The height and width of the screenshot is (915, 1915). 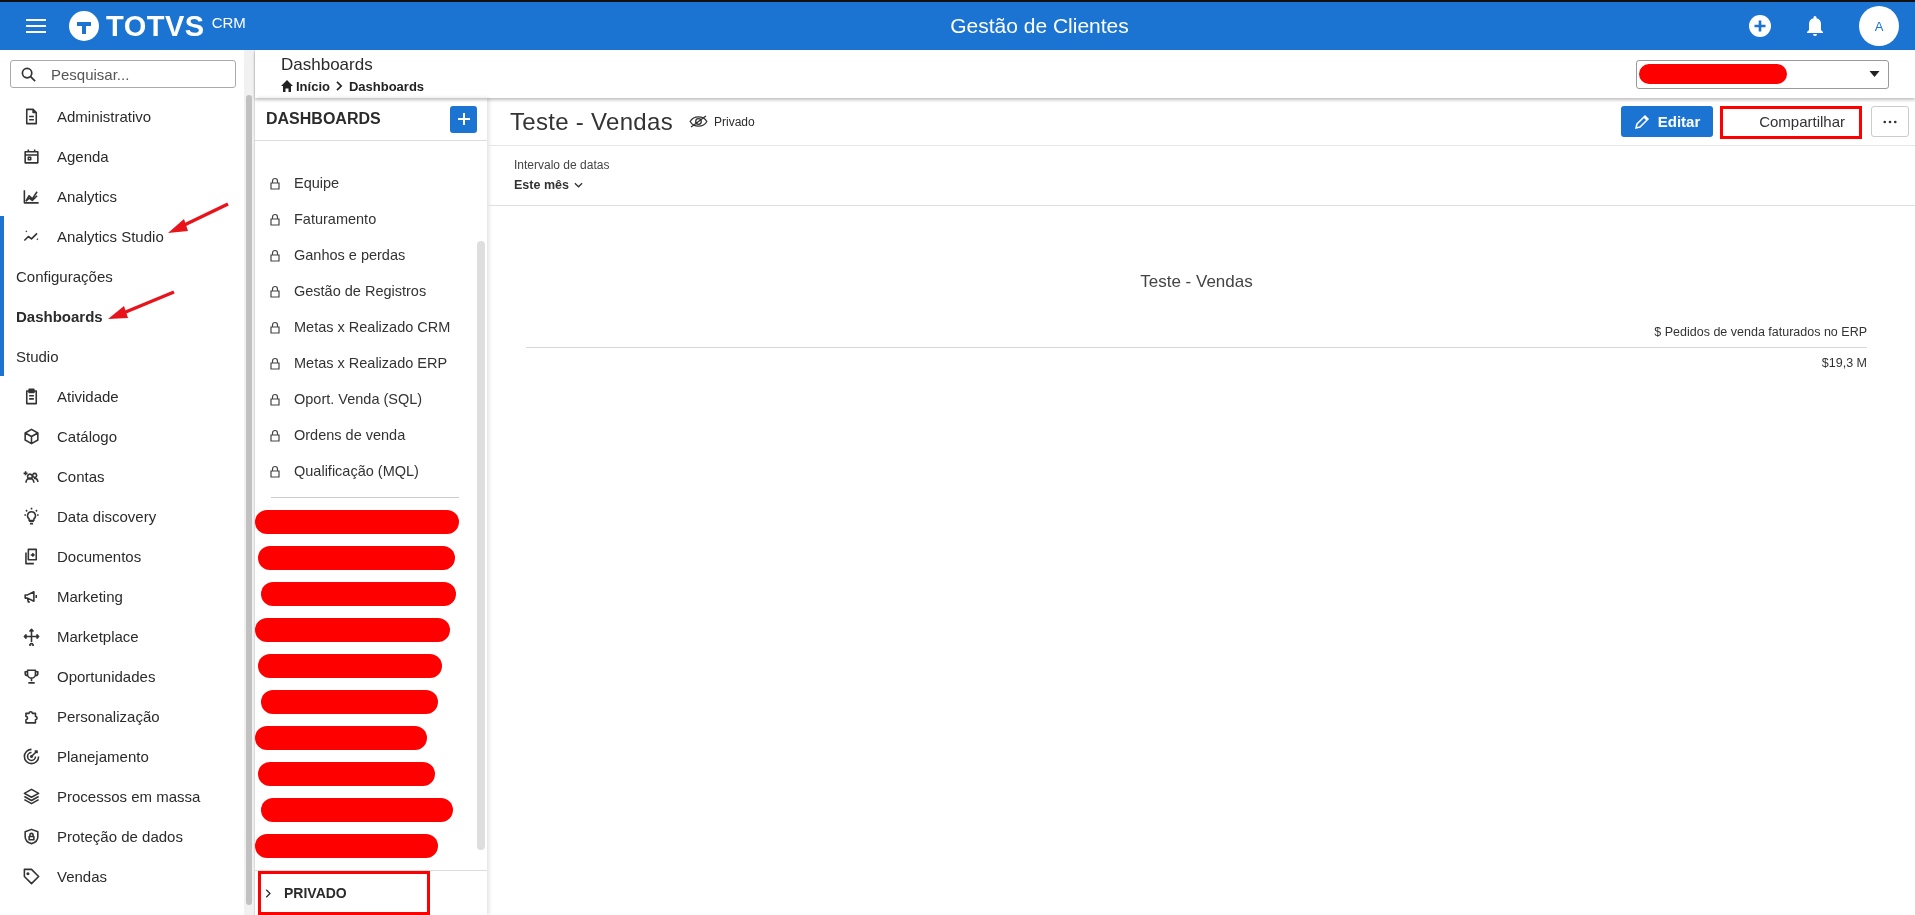 What do you see at coordinates (306, 893) in the screenshot?
I see `section-toggle: PRIVADO` at bounding box center [306, 893].